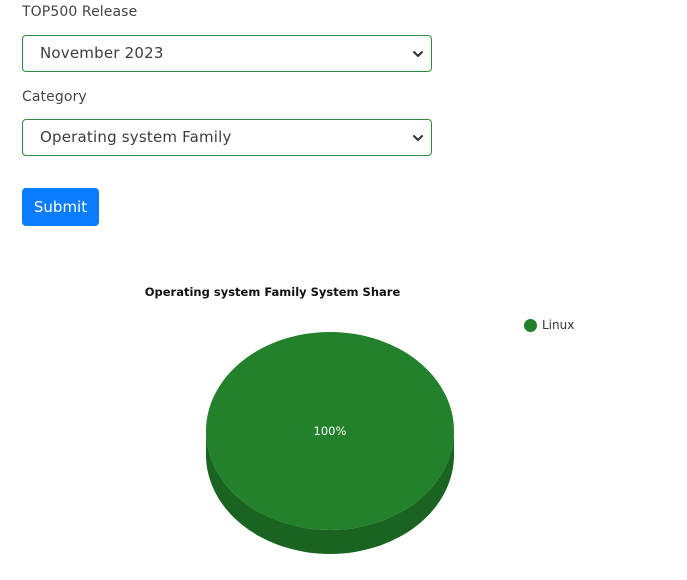 This screenshot has width=687, height=580. What do you see at coordinates (330, 443) in the screenshot?
I see `pie-chart: 100%` at bounding box center [330, 443].